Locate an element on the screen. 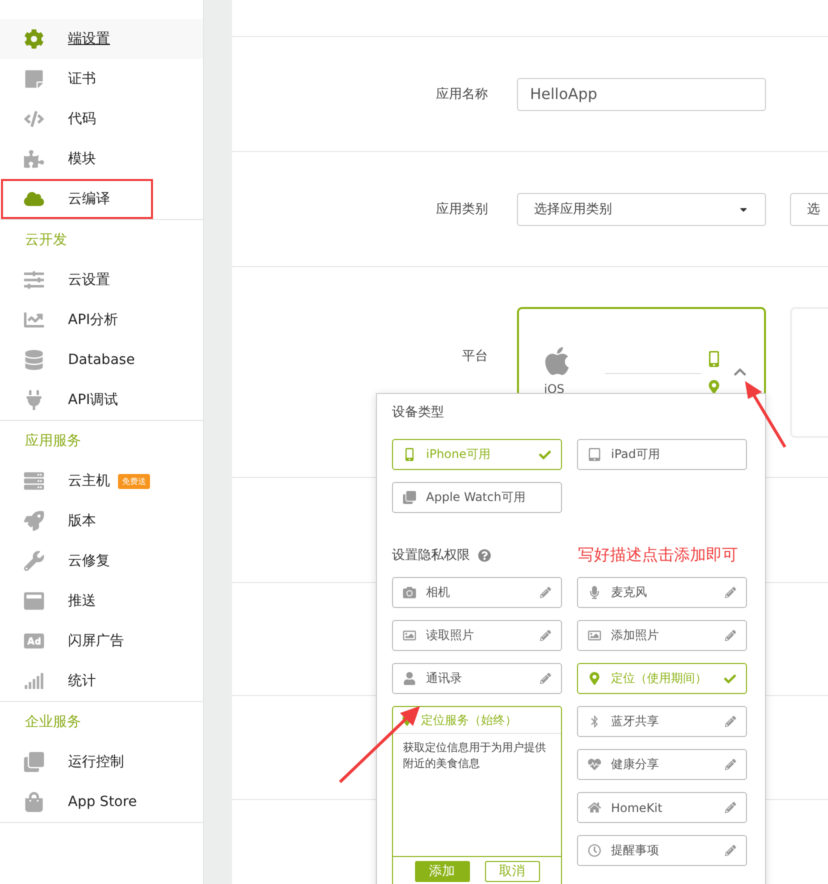 This screenshot has width=828, height=884. section-title: 设置隐私权限 is located at coordinates (431, 555).